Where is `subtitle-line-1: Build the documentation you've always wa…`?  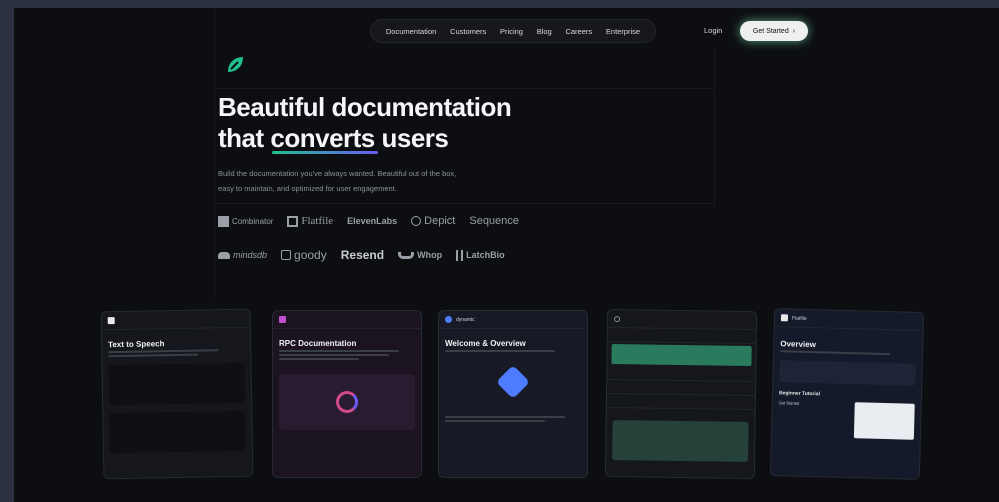 subtitle-line-1: Build the documentation you've always wa… is located at coordinates (337, 173).